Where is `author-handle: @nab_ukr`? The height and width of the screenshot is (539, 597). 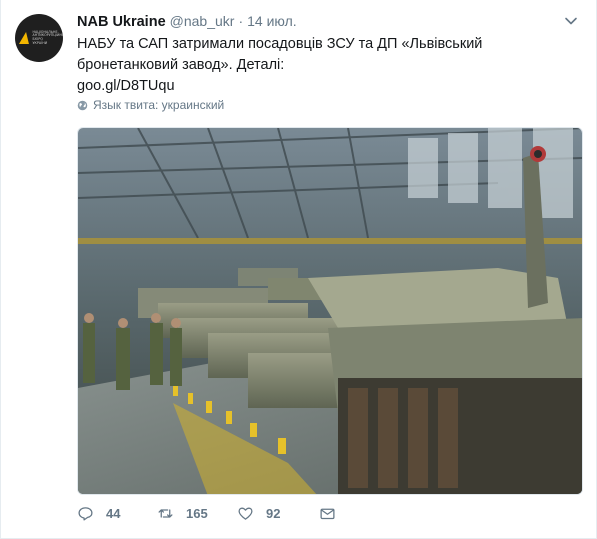
author-handle: @nab_ukr is located at coordinates (202, 21).